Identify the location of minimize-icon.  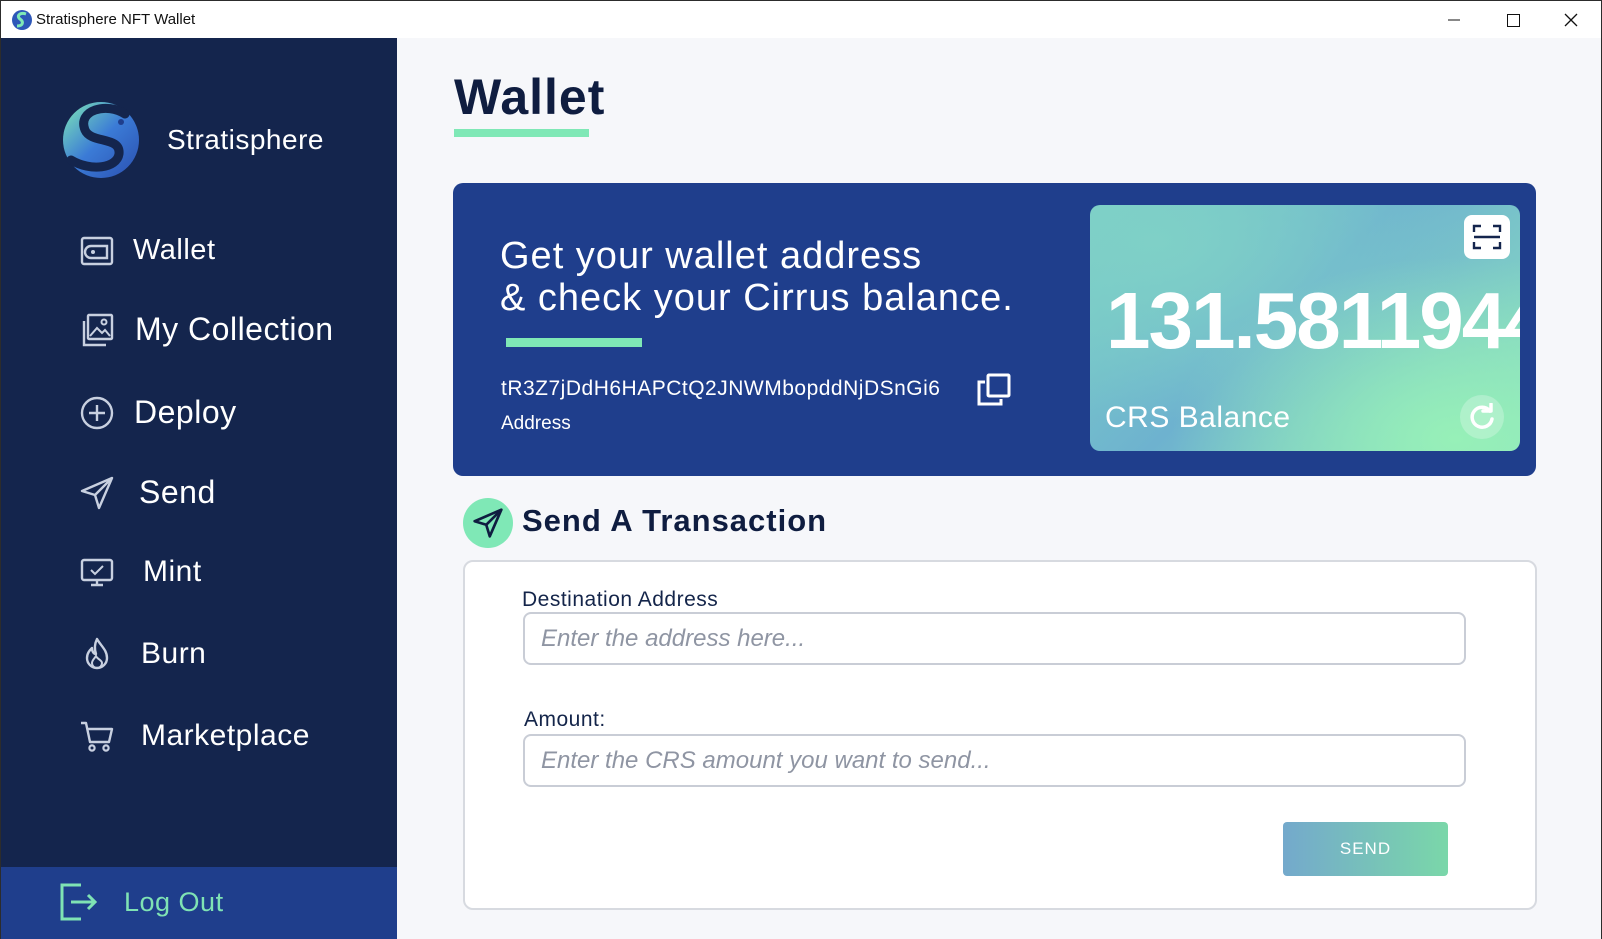
(1454, 20).